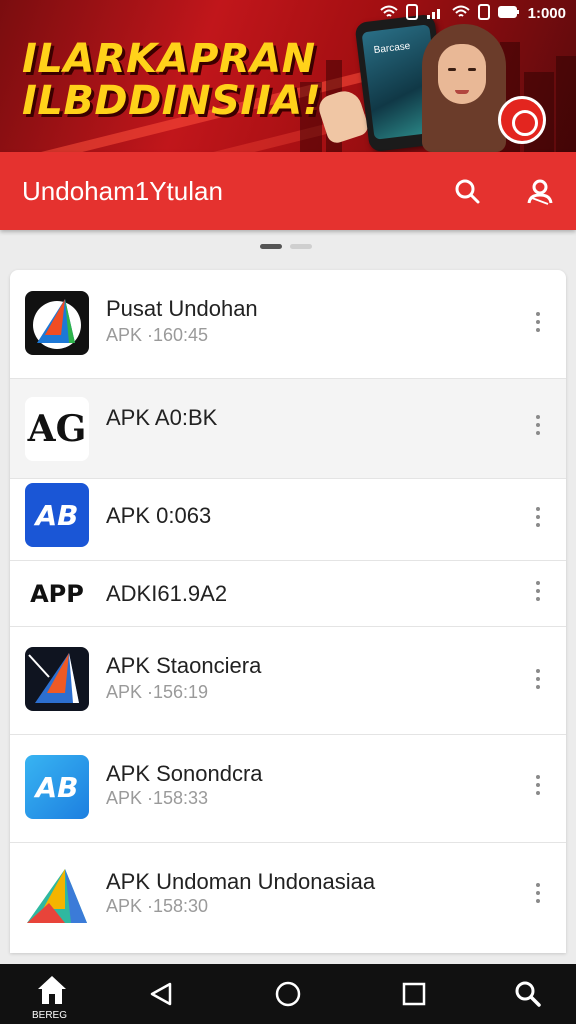  Describe the element at coordinates (301, 246) in the screenshot. I see `page-dot` at that location.